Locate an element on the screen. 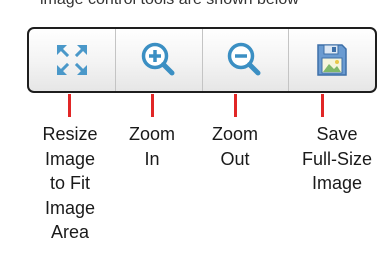 The width and height of the screenshot is (387, 270). zoom-in-button is located at coordinates (159, 60).